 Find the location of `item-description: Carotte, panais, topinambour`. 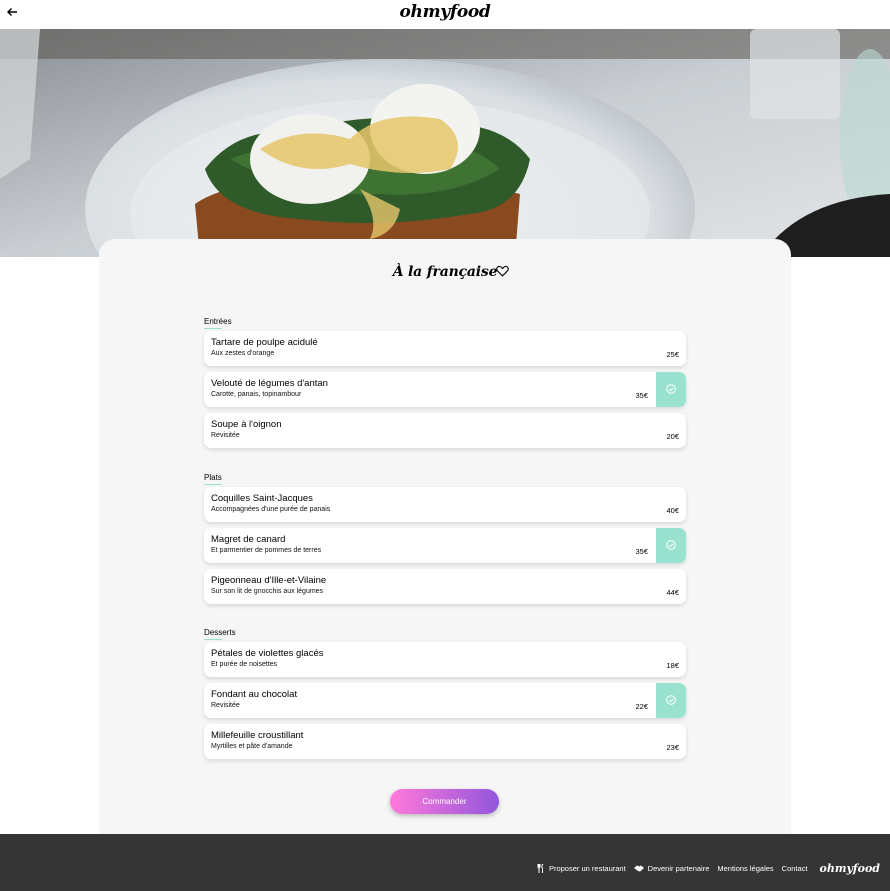

item-description: Carotte, panais, topinambour is located at coordinates (256, 394).